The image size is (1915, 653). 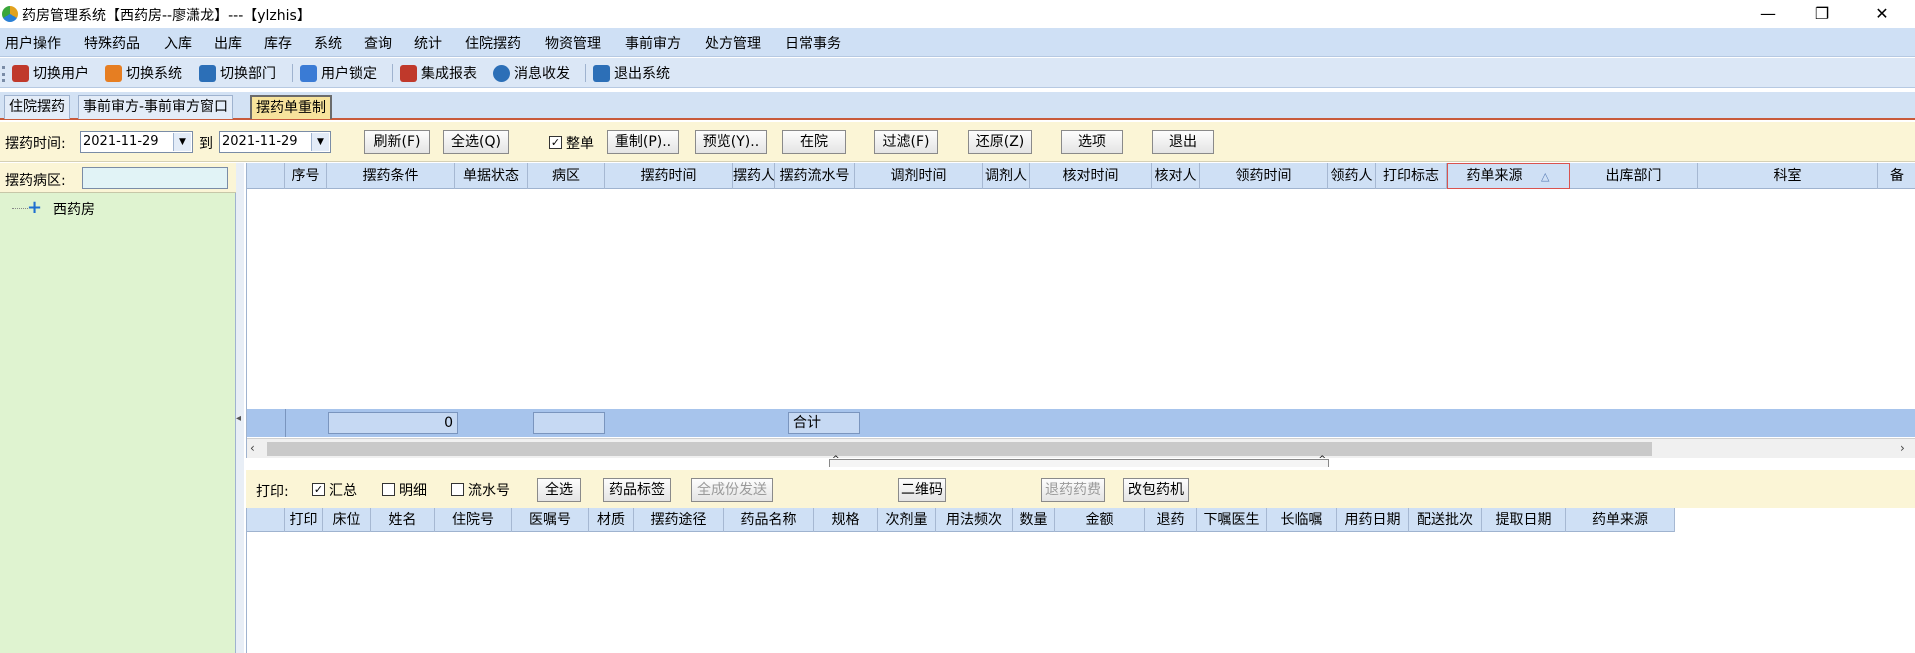 I want to click on scroll-right-icon: ›, so click(x=1902, y=448).